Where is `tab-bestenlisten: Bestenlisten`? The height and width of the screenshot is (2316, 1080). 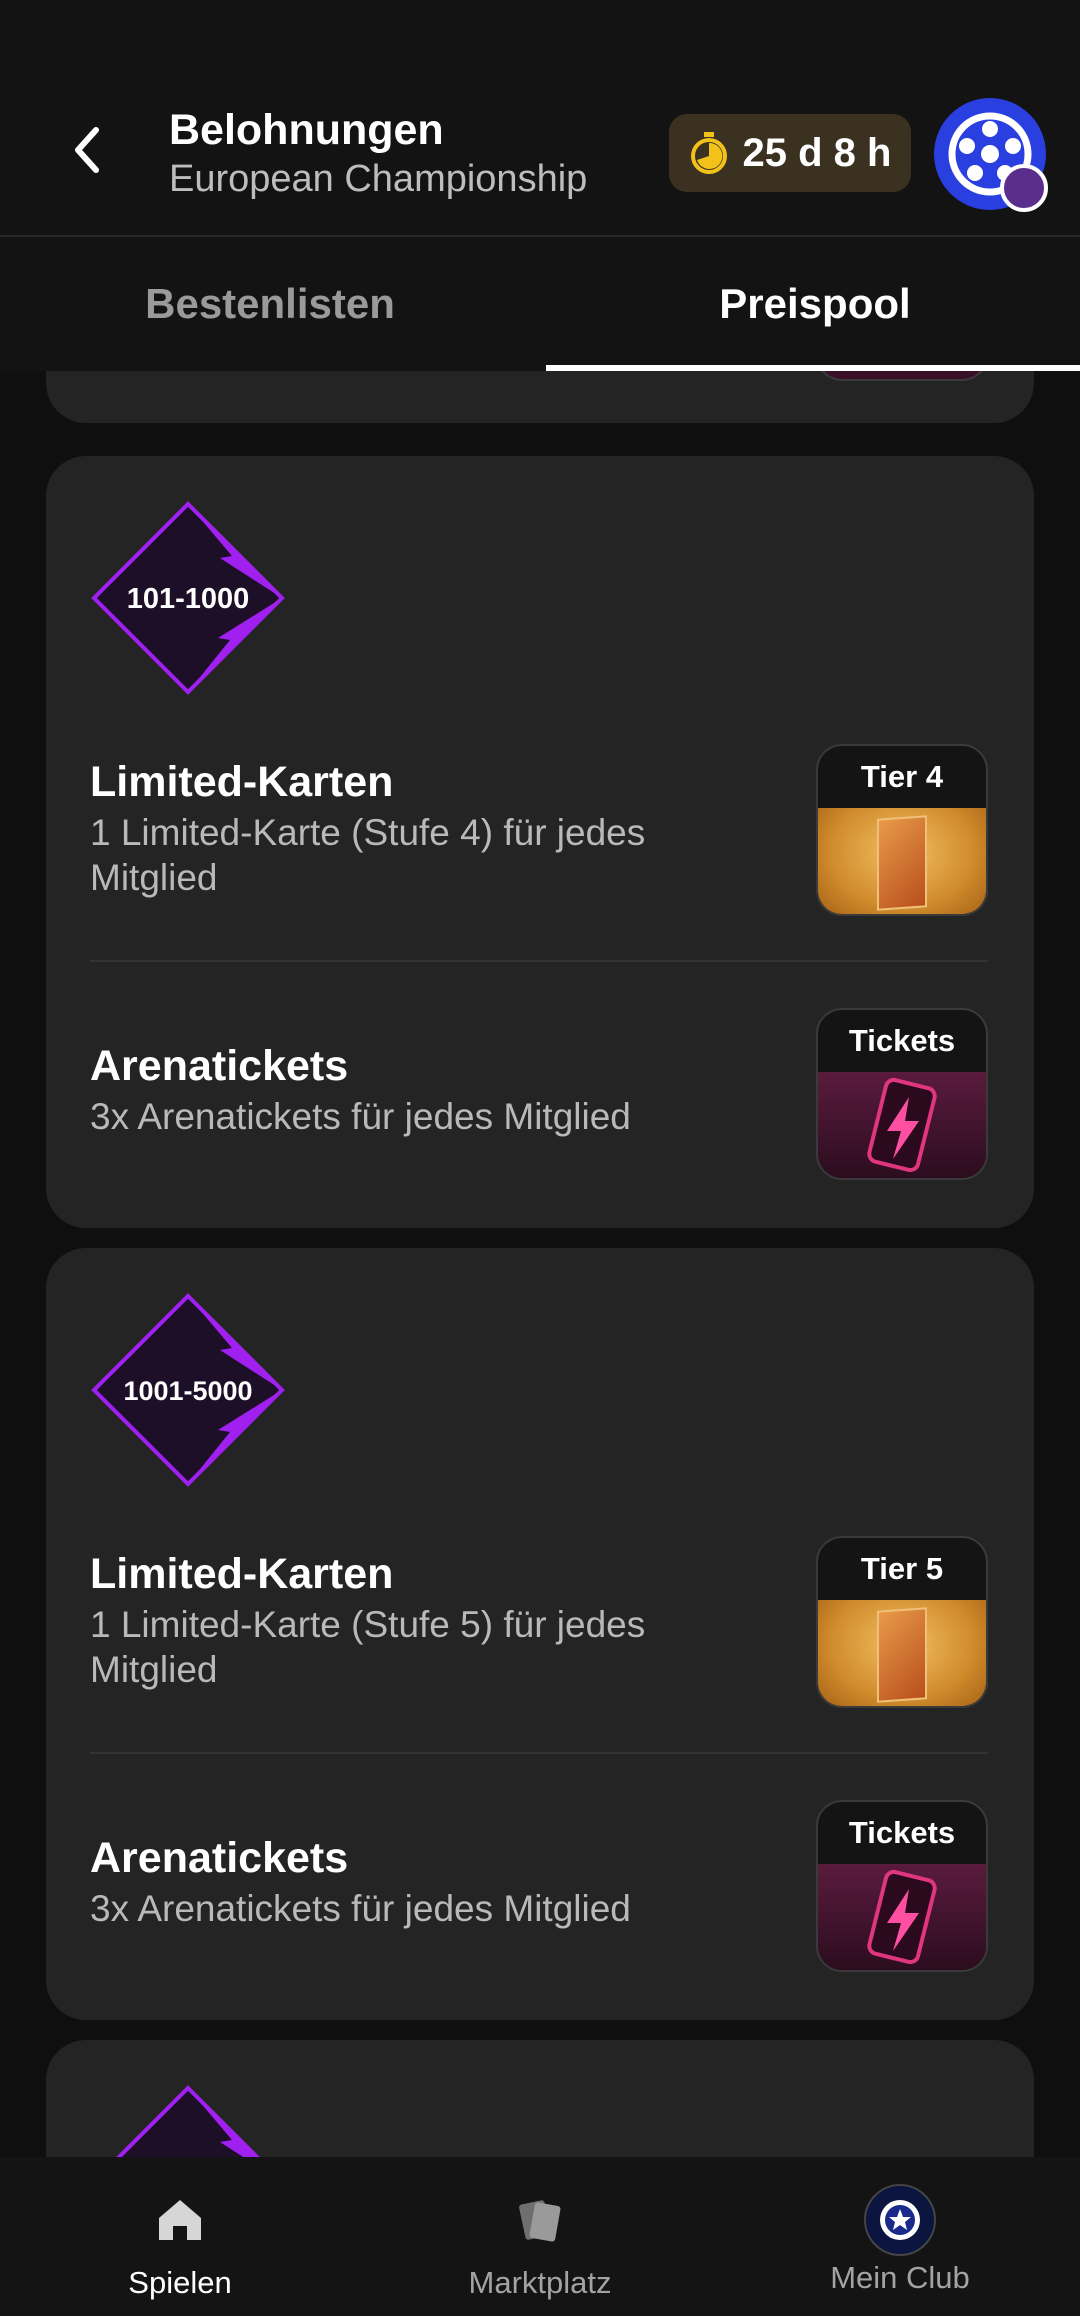
tab-bestenlisten: Bestenlisten is located at coordinates (270, 304).